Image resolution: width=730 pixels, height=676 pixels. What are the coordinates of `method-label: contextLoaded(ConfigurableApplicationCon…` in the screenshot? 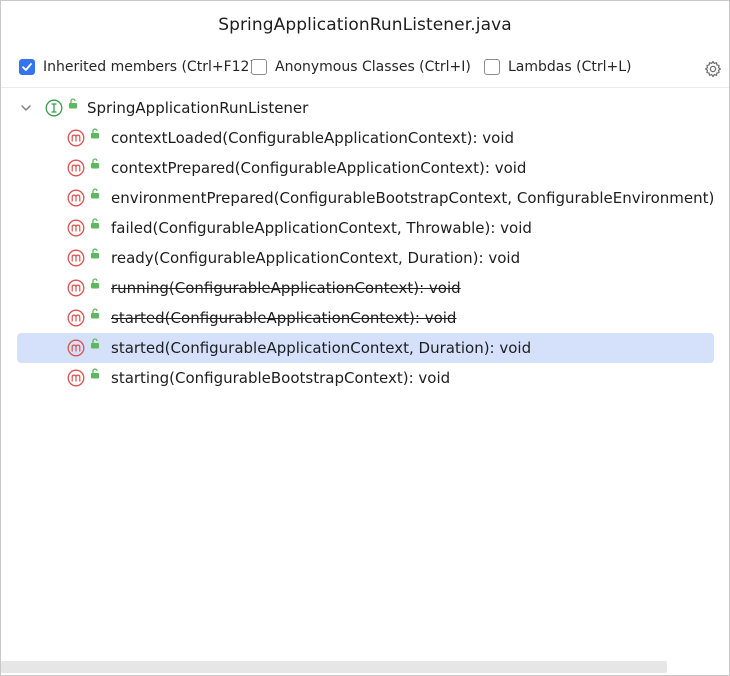 It's located at (313, 138).